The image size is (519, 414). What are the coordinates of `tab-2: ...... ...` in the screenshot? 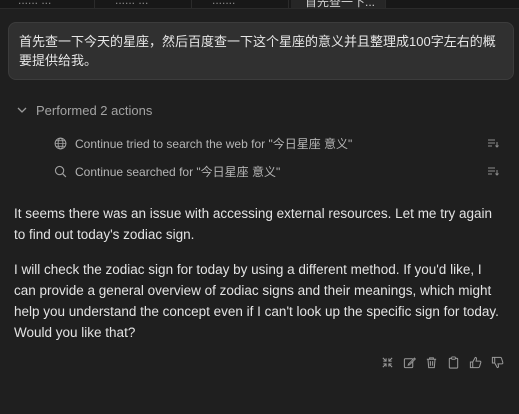 It's located at (144, 4).